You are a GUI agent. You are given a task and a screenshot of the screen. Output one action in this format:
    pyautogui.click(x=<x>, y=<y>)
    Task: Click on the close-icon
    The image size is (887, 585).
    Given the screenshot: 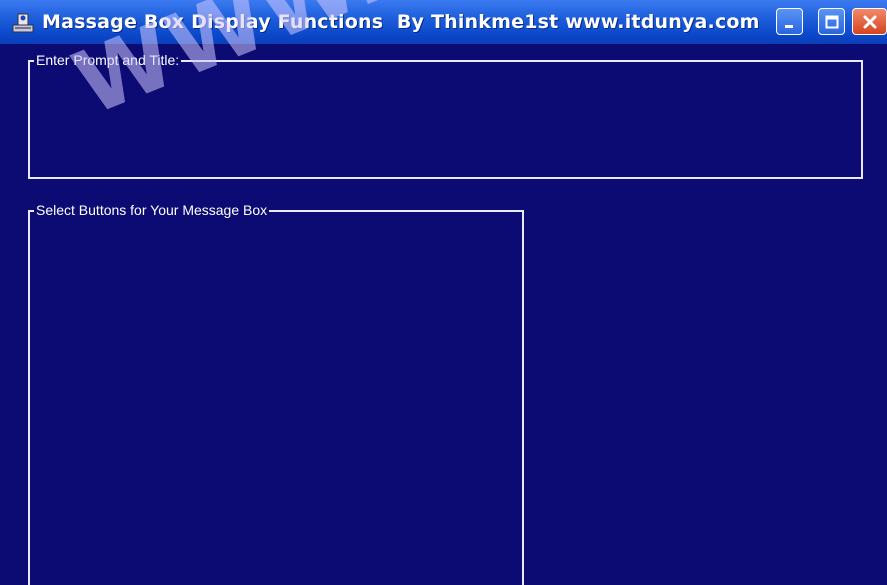 What is the action you would take?
    pyautogui.click(x=870, y=22)
    